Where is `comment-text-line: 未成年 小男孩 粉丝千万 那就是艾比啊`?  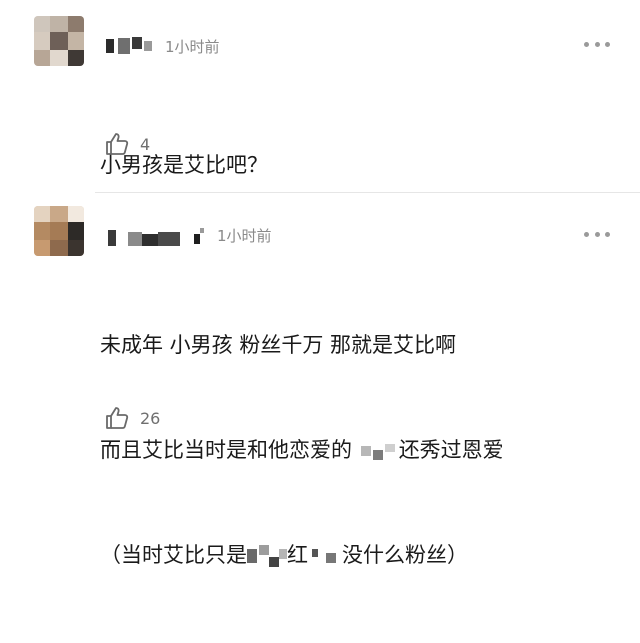
comment-text-line: 未成年 小男孩 粉丝千万 那就是艾比啊 is located at coordinates (278, 345).